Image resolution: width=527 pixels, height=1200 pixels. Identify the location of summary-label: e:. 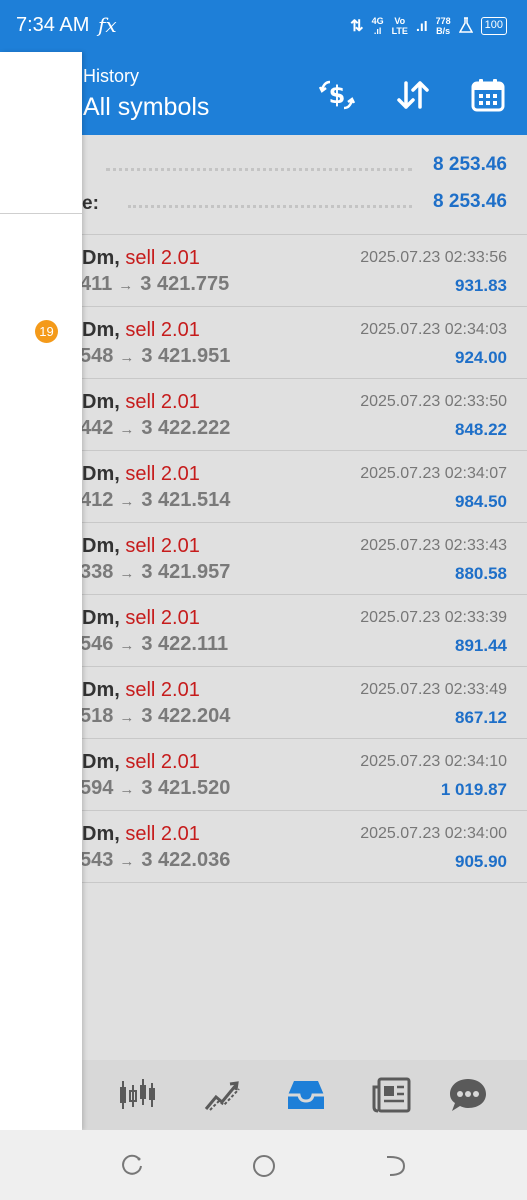
(90, 203).